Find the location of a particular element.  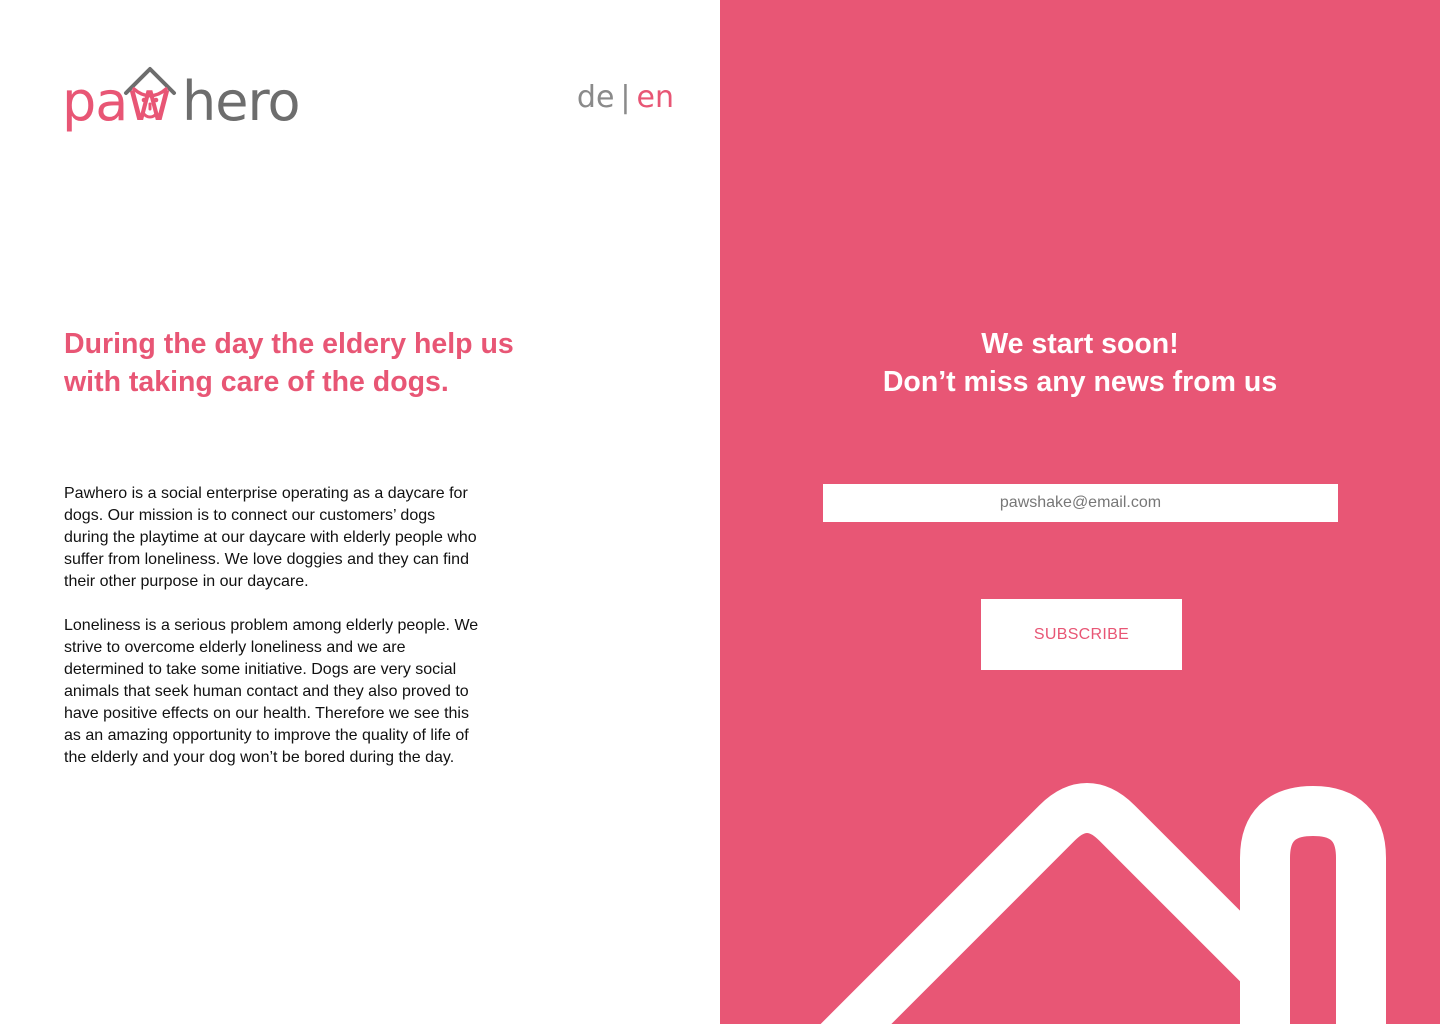

logo-text-hero: hero is located at coordinates (241, 101).